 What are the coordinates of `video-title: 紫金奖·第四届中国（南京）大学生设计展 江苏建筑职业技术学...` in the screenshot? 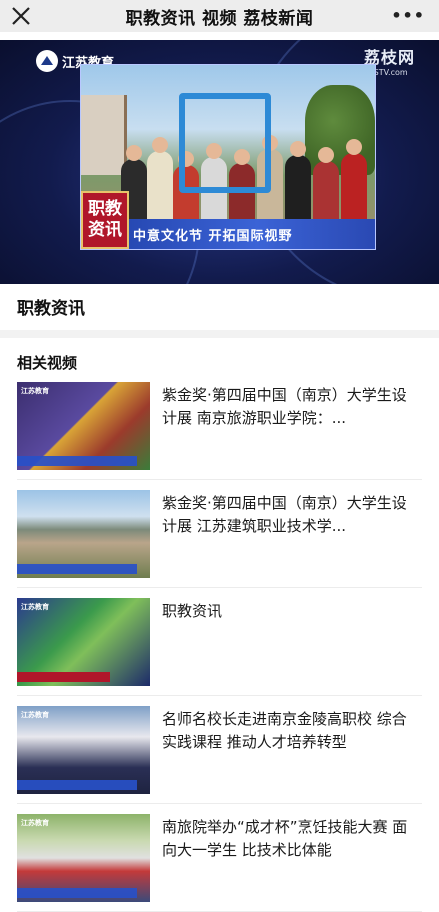 It's located at (284, 514).